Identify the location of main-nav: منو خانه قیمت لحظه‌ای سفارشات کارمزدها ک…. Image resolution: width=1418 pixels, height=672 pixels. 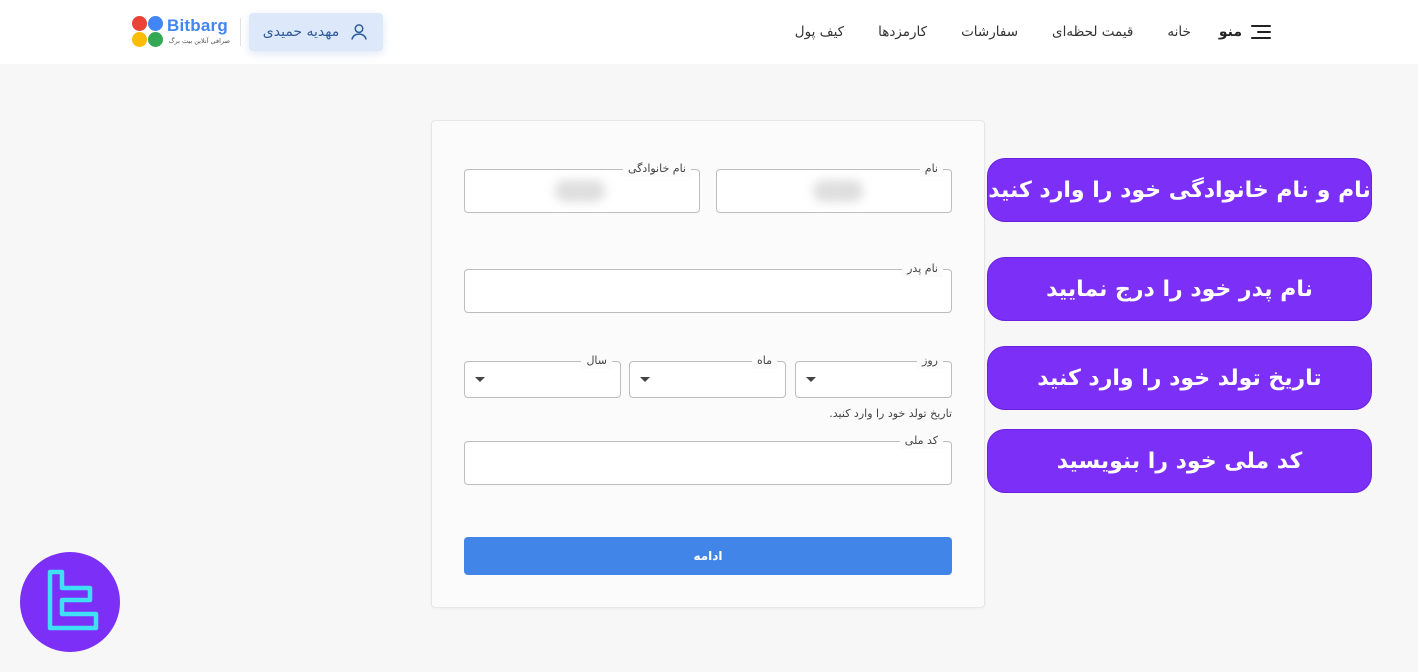
(1033, 32).